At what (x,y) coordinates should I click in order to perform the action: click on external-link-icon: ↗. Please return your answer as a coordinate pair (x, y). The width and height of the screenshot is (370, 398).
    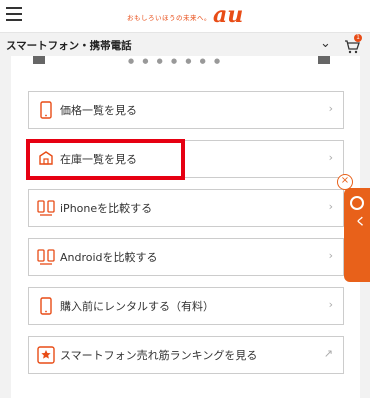
    Looking at the image, I should click on (328, 353).